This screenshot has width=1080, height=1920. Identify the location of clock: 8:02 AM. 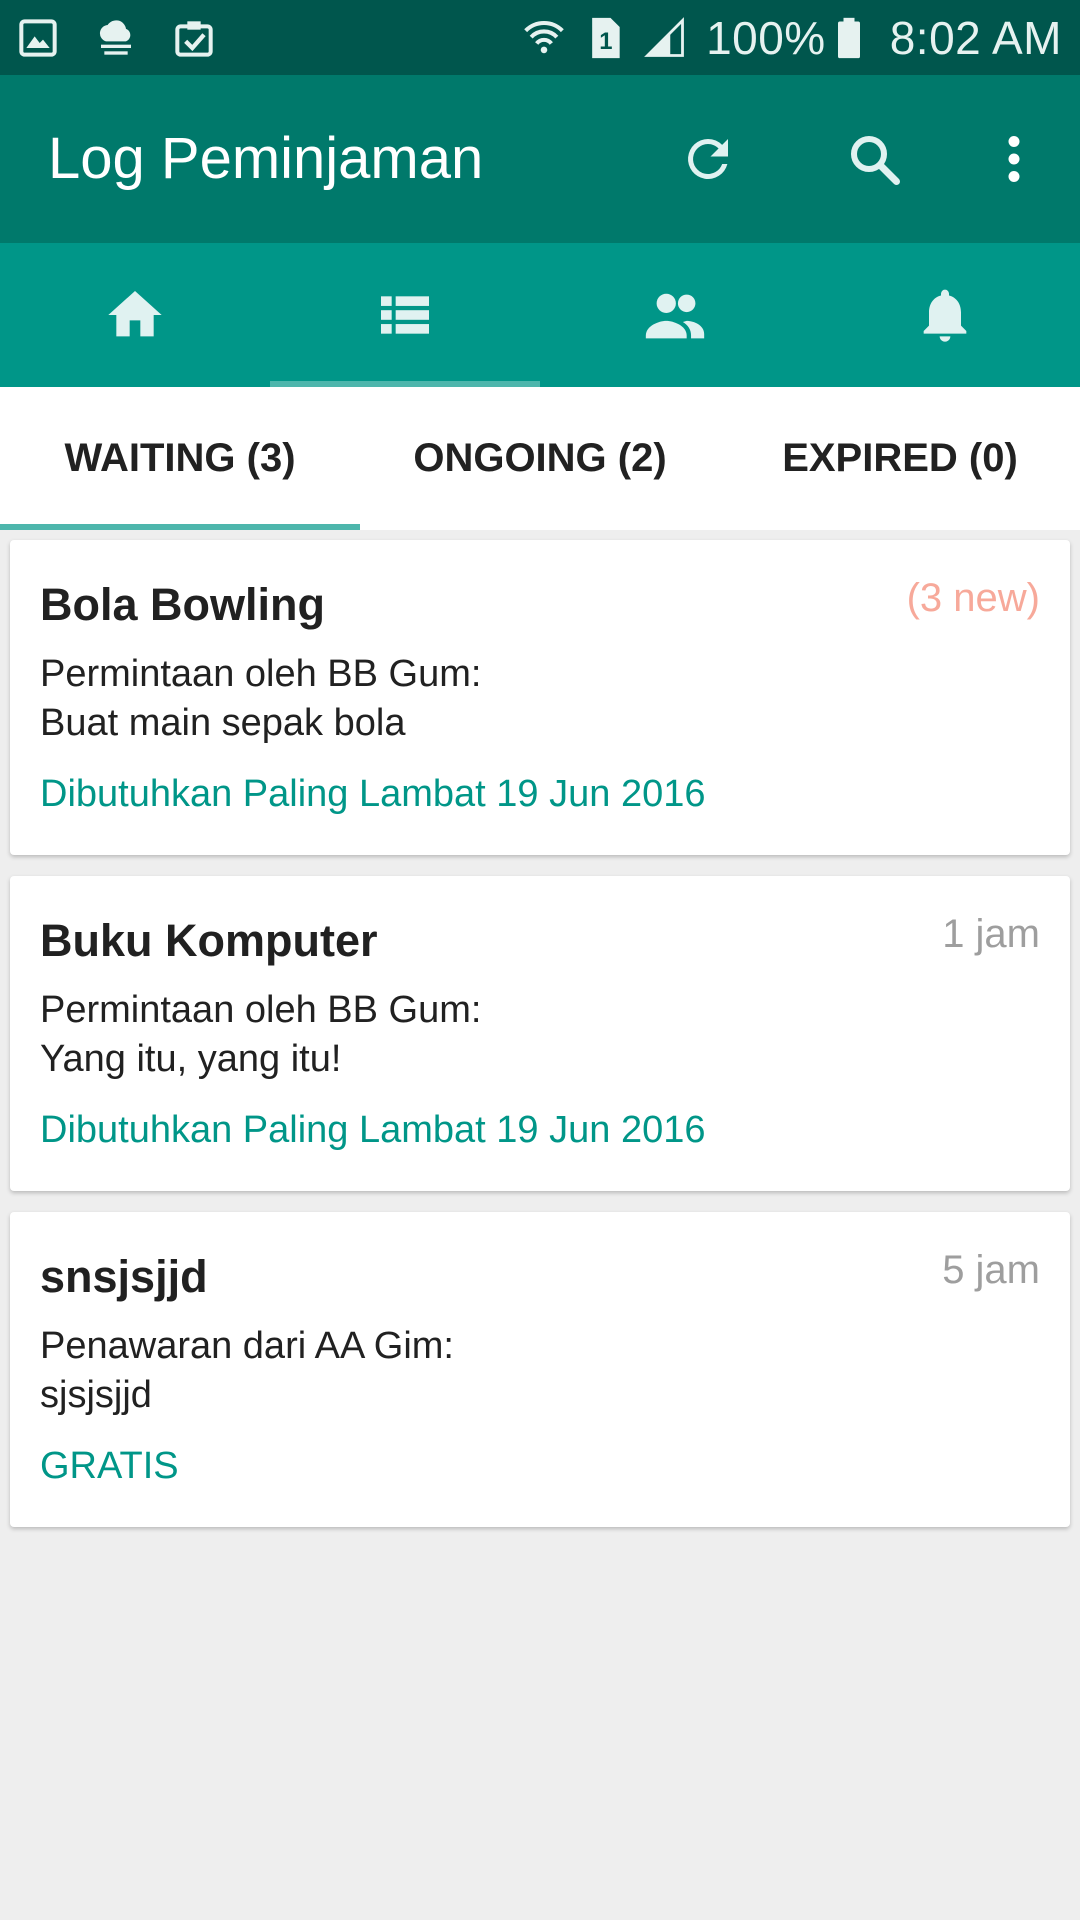
(975, 37).